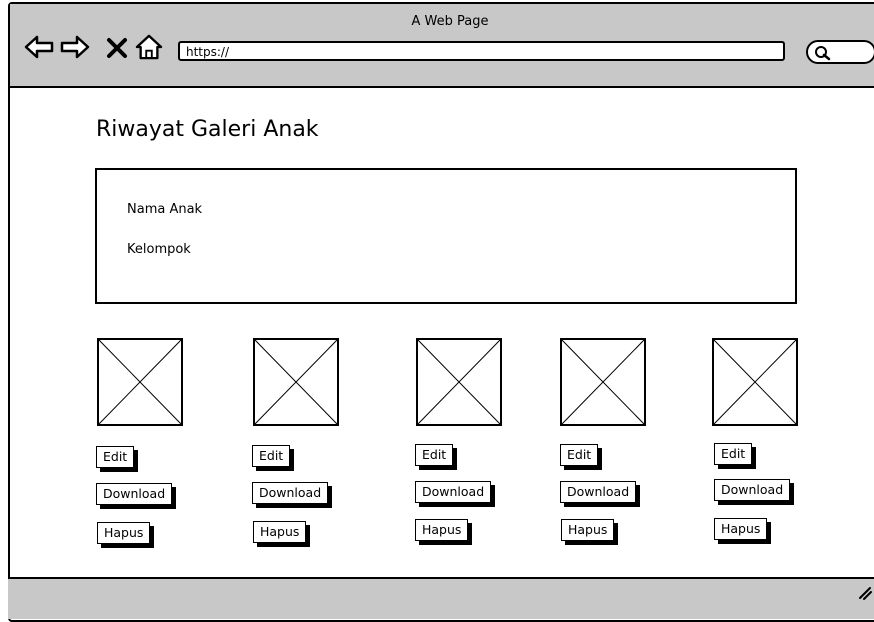 Image resolution: width=874 pixels, height=622 pixels. I want to click on forward-arrow-icon, so click(75, 47).